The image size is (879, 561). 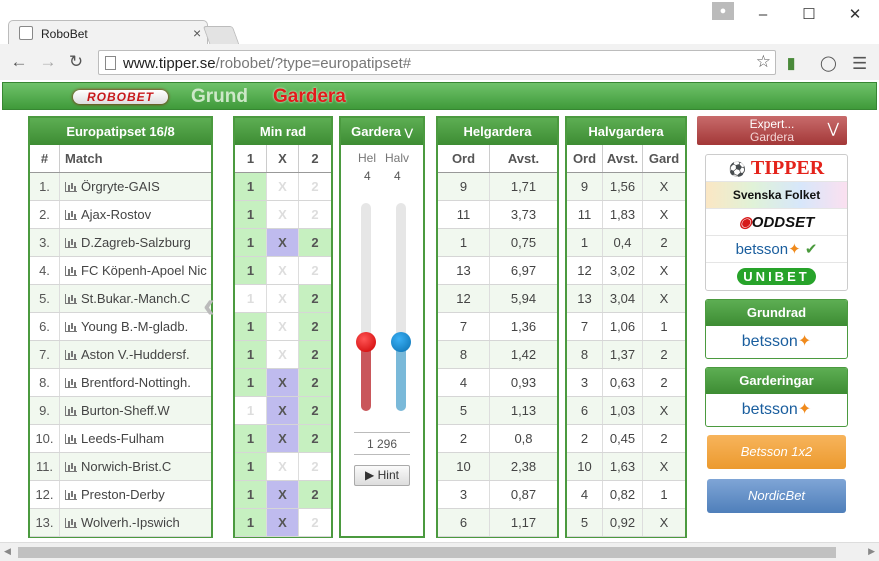 What do you see at coordinates (135, 382) in the screenshot?
I see `match-name: Brentford-Nottingh.` at bounding box center [135, 382].